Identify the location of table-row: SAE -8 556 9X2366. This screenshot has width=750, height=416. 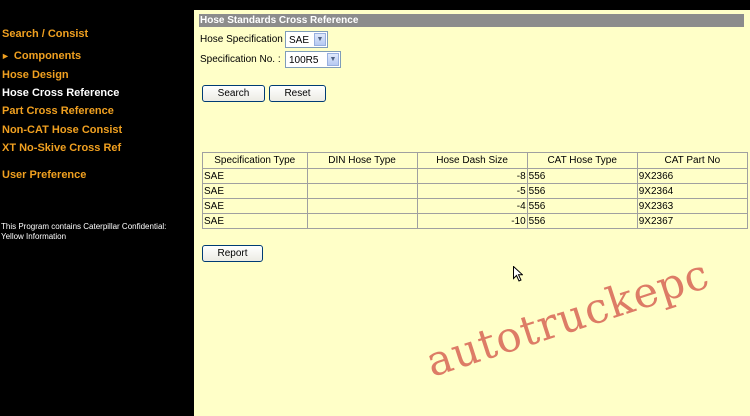
(475, 176).